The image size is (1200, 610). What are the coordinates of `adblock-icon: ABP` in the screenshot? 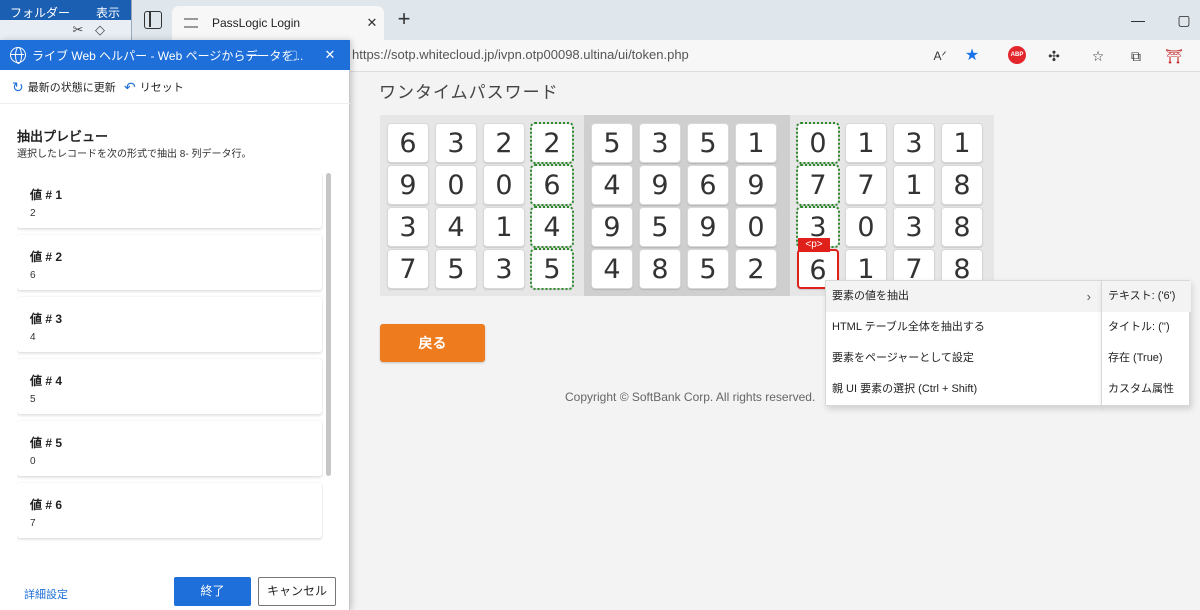 It's located at (1017, 55).